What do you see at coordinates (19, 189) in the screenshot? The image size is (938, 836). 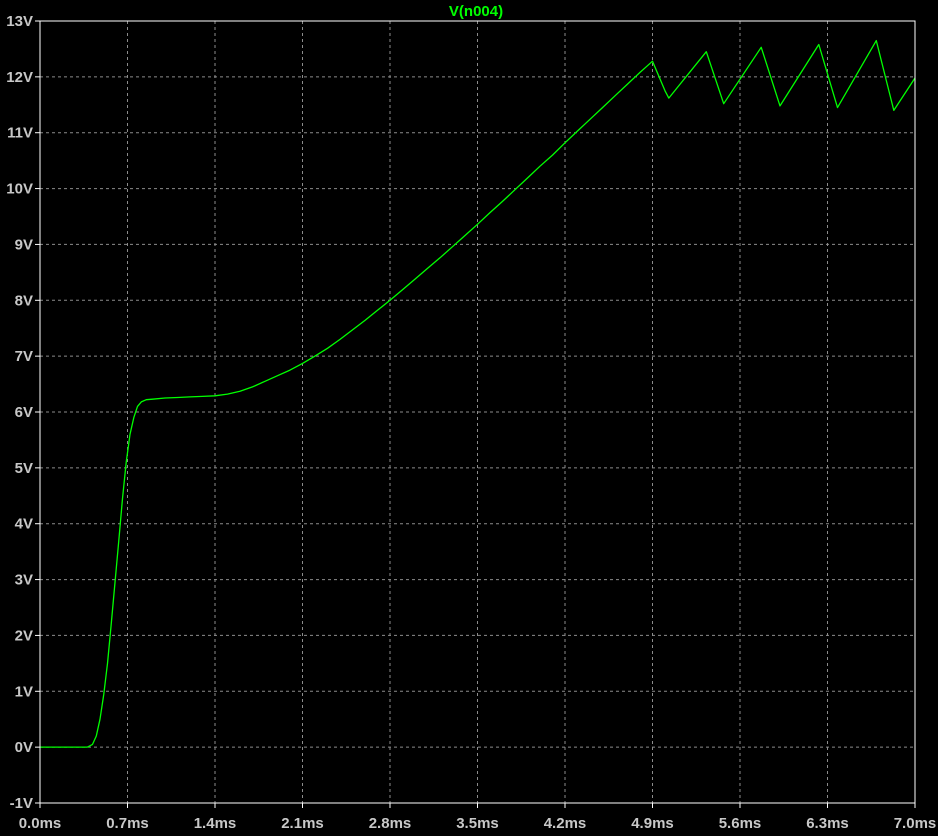 I see `y-tick-label: 10V` at bounding box center [19, 189].